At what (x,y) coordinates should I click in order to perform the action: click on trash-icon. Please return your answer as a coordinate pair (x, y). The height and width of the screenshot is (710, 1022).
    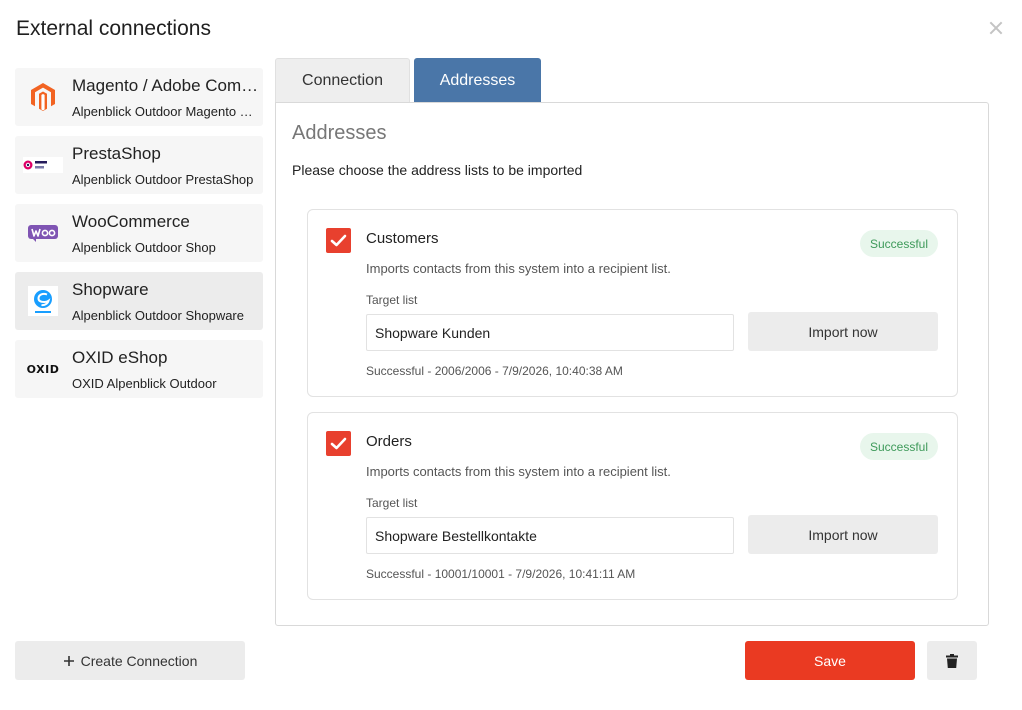
    Looking at the image, I should click on (952, 660).